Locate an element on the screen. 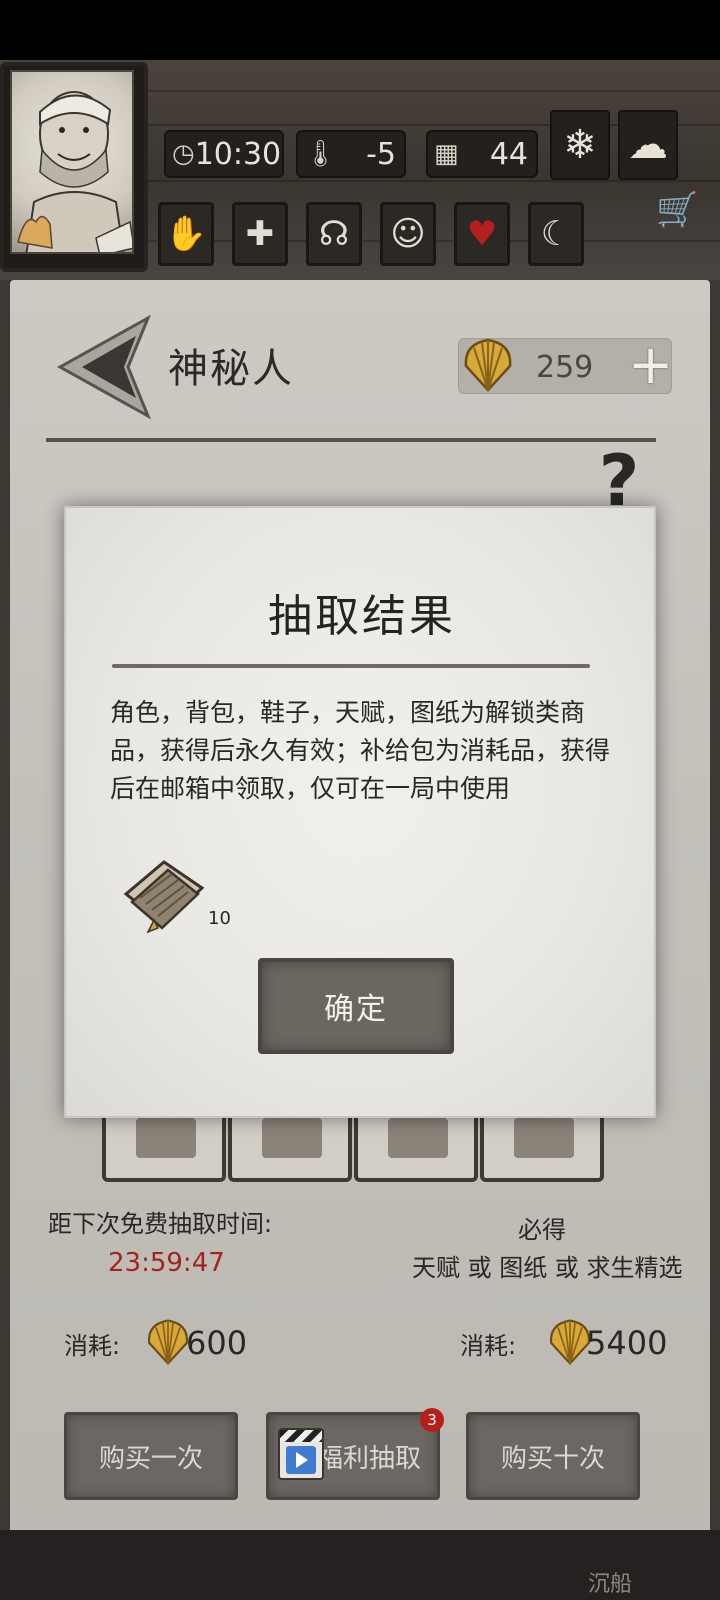  confirm-button: 确定 is located at coordinates (356, 1006).